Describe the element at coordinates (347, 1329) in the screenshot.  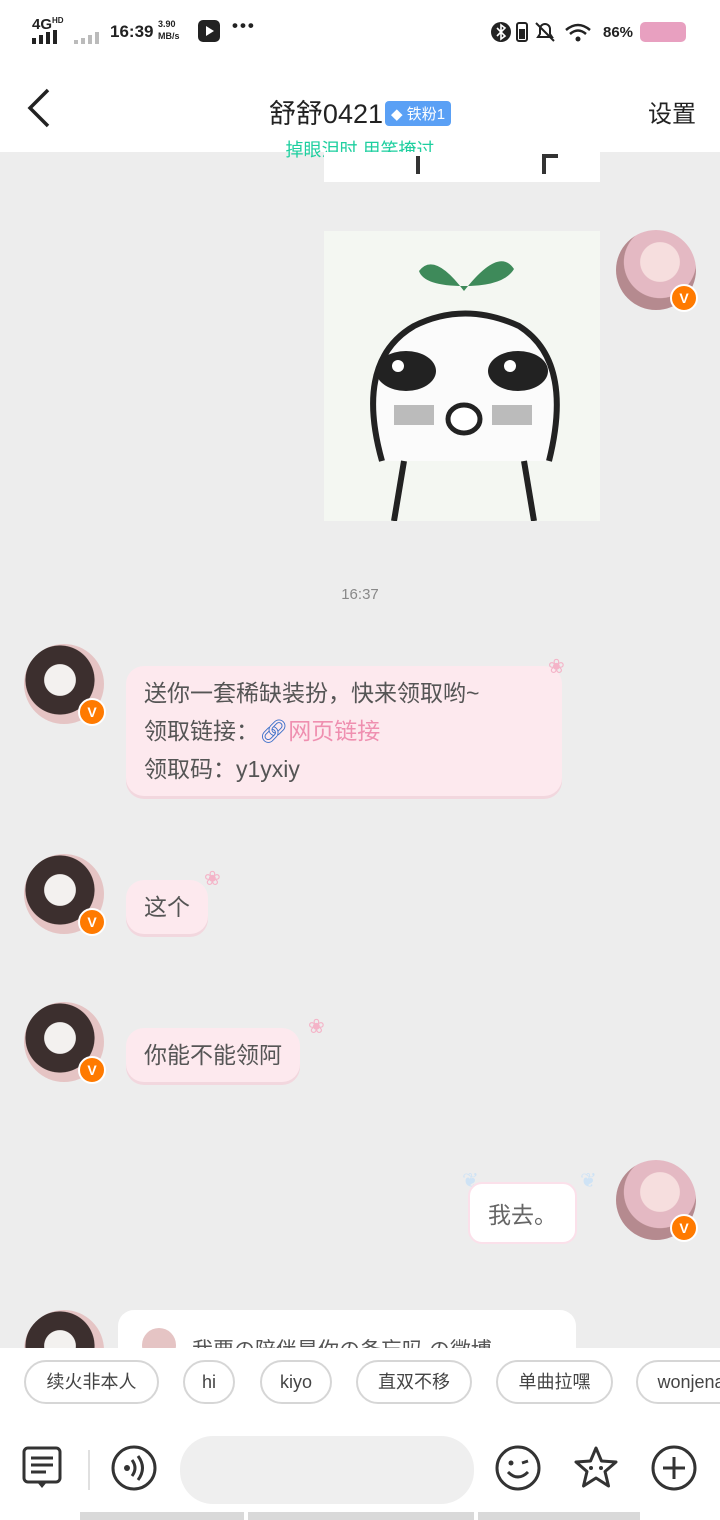
I see `shared-post-card: 我要の陪伴是你の备忘吗 の微博` at that location.